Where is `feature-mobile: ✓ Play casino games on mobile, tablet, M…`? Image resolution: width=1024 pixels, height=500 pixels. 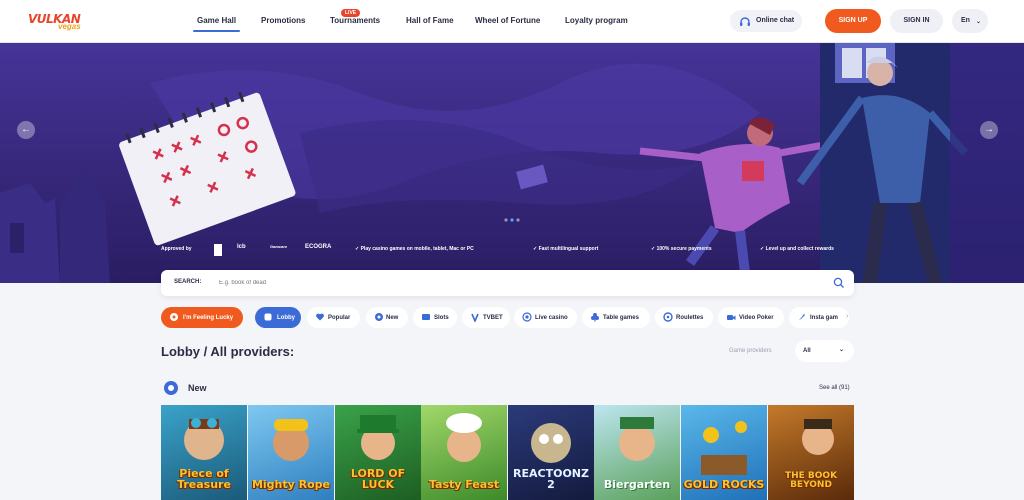
feature-mobile: ✓ Play casino games on mobile, tablet, M… is located at coordinates (414, 249).